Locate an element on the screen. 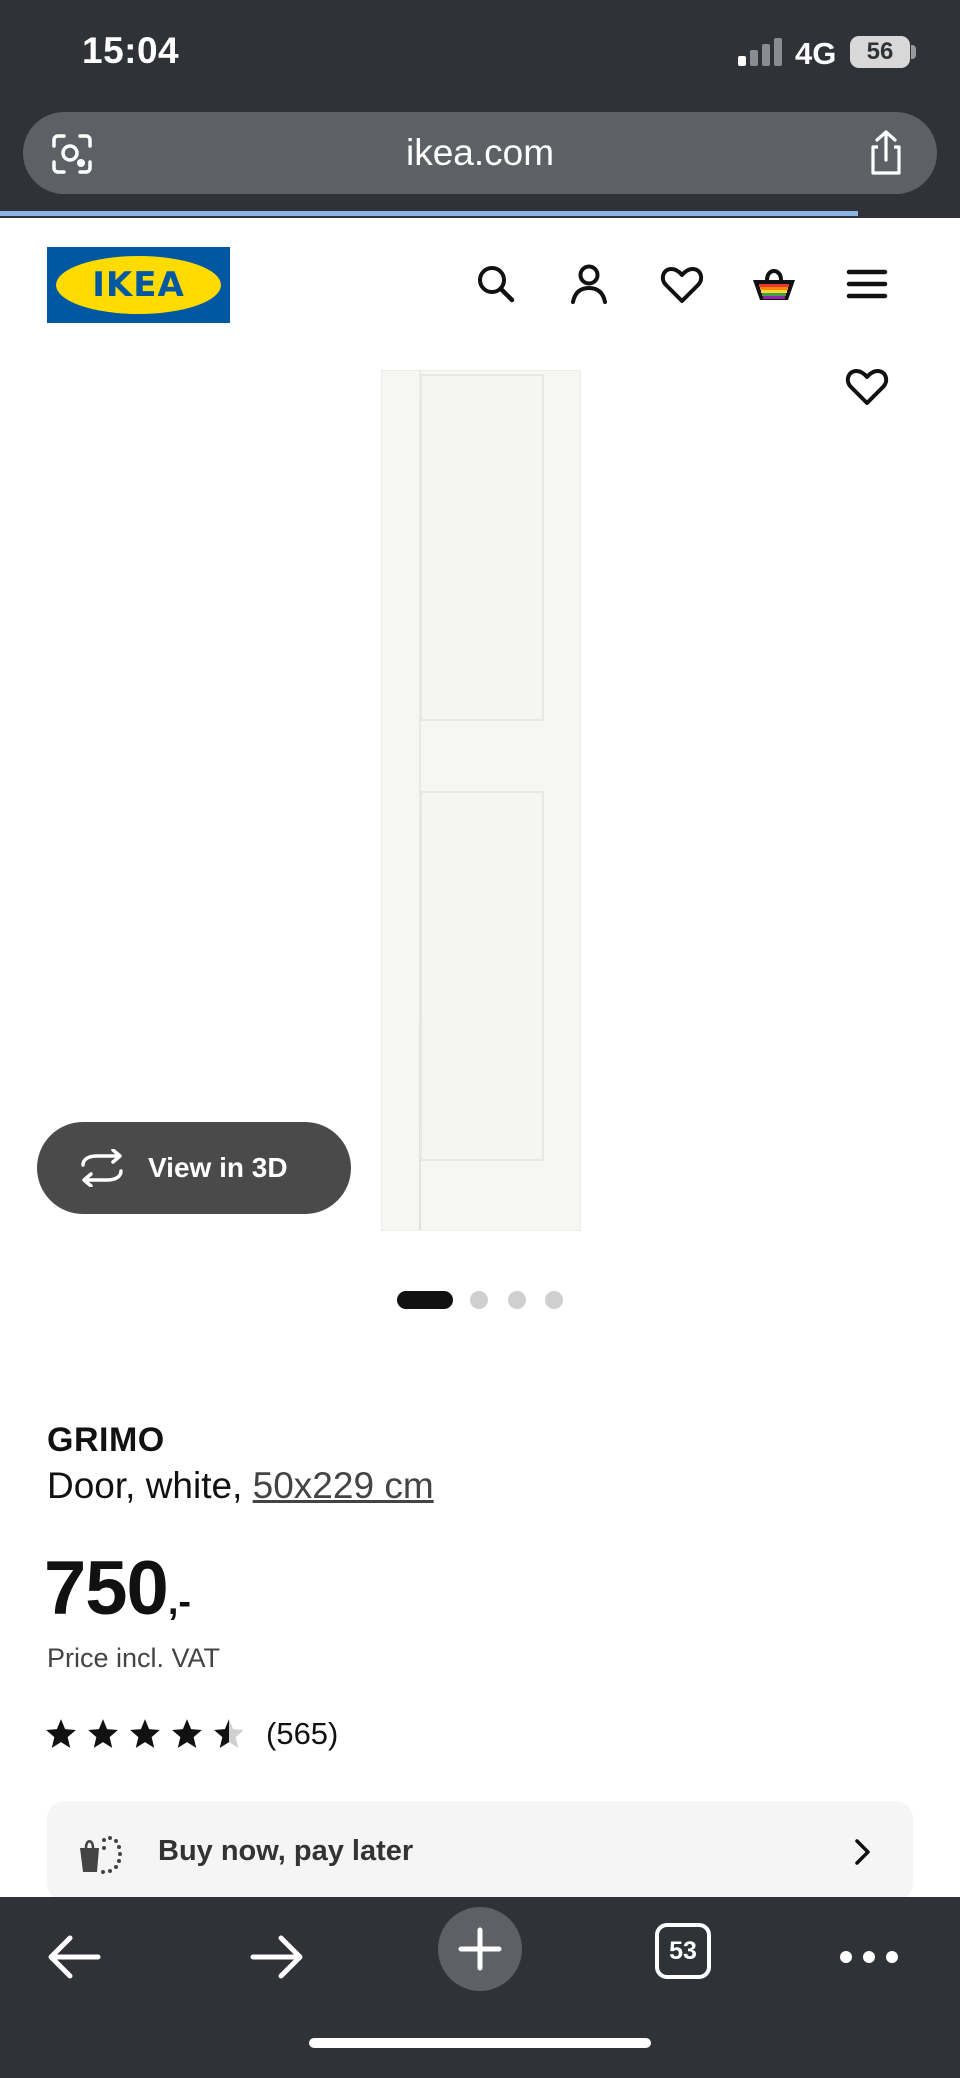 The width and height of the screenshot is (960, 2078). ikea-logo: IKEA is located at coordinates (138, 285).